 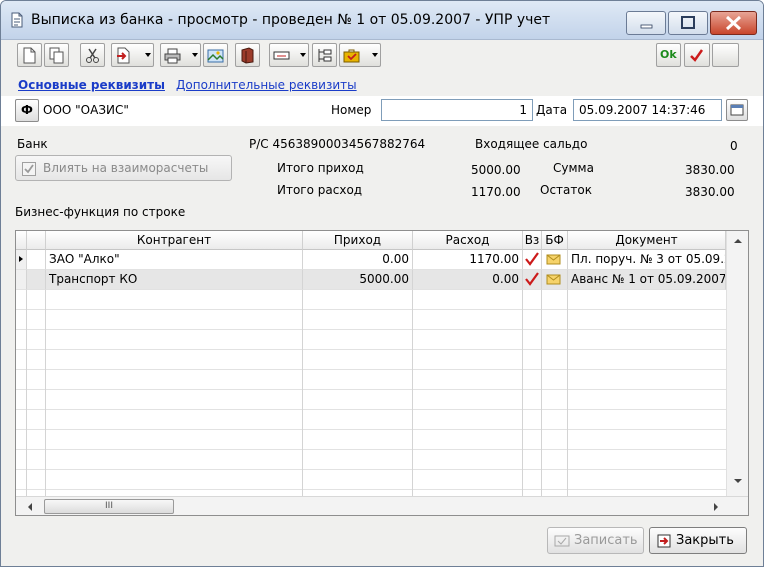 I want to click on table-cell-income: 0.00, so click(x=358, y=260).